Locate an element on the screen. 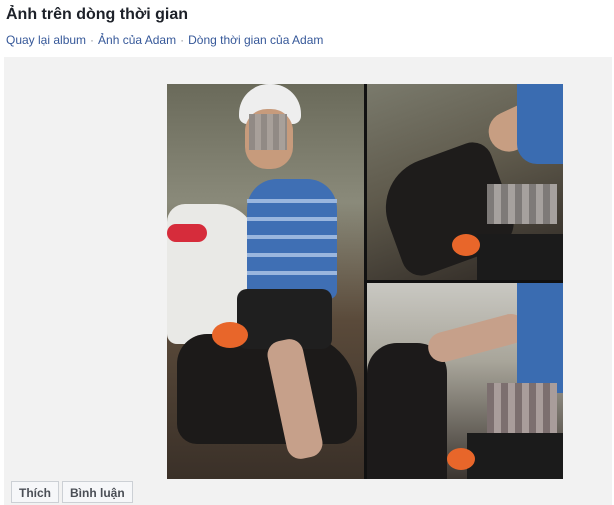 This screenshot has width=614, height=505. page-title: Ảnh trên dòng thời gian is located at coordinates (97, 14).